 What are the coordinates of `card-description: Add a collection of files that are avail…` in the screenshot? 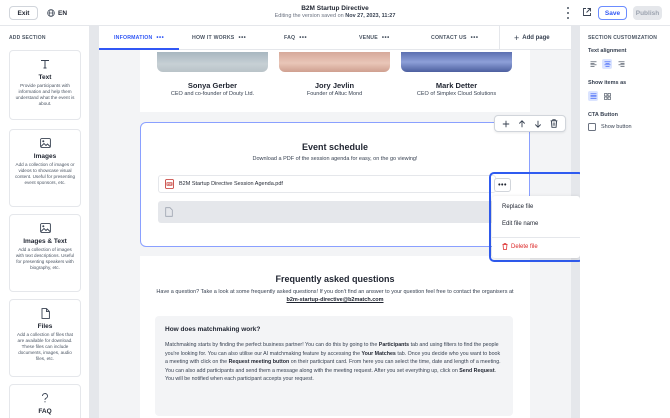 It's located at (45, 346).